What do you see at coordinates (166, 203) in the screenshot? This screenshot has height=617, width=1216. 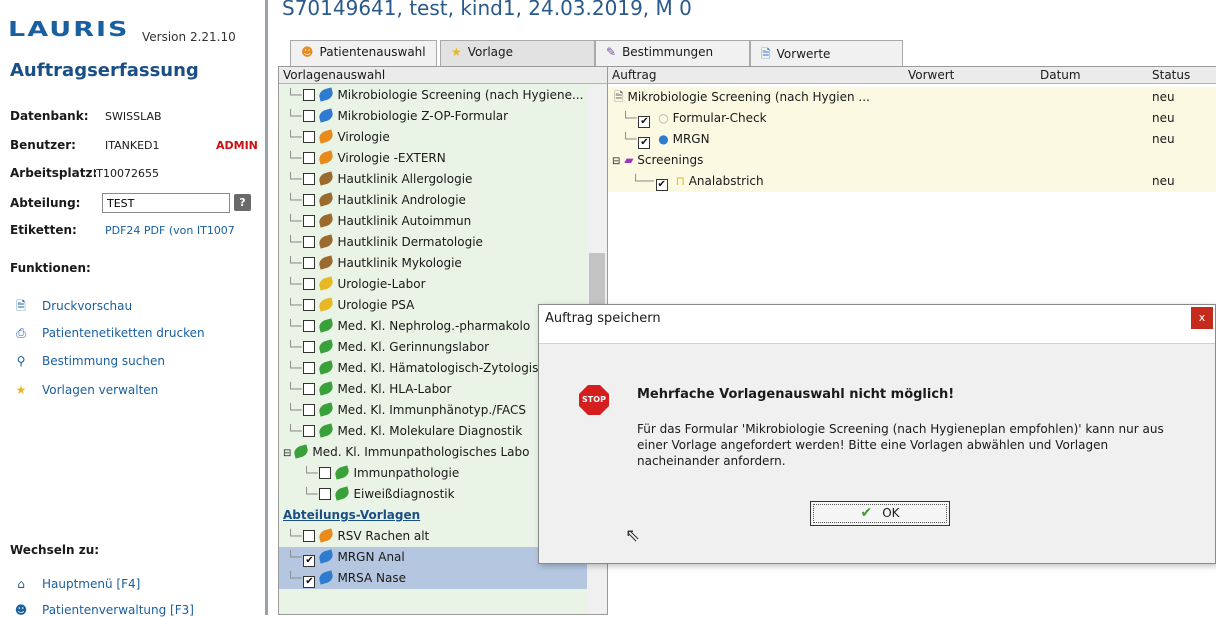 I see `abteilung-input` at bounding box center [166, 203].